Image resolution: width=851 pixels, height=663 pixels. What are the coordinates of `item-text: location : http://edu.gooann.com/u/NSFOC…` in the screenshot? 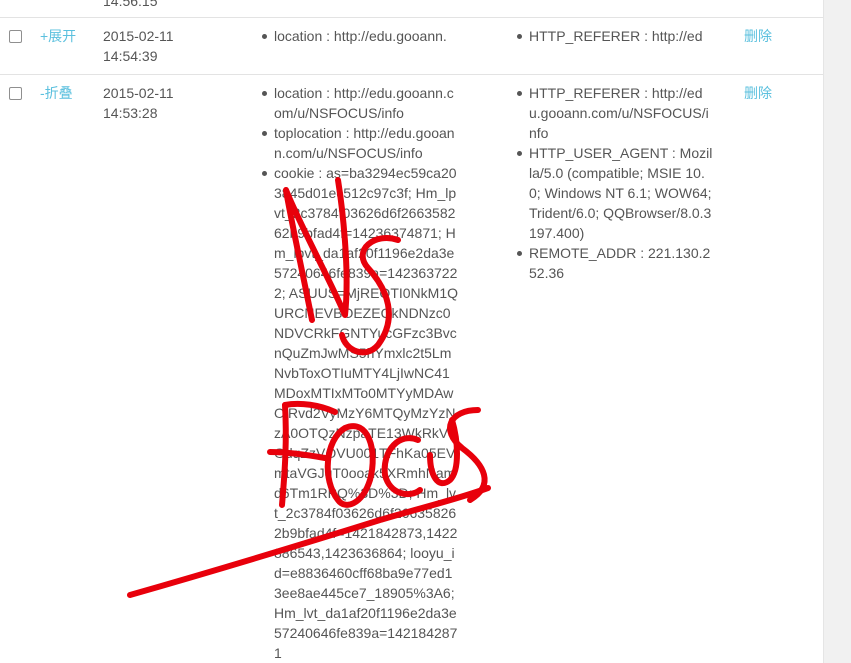 It's located at (364, 103).